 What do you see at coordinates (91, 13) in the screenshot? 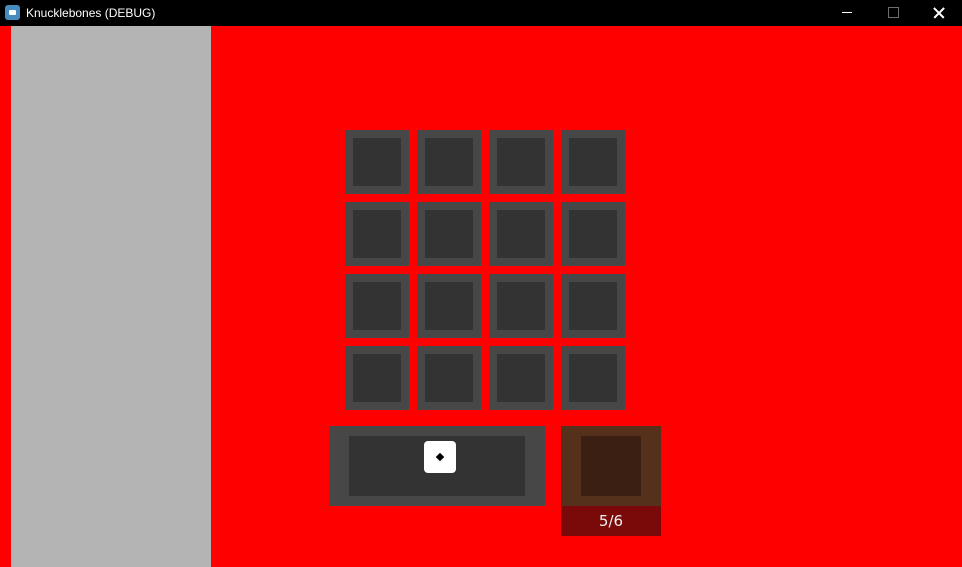
I see `window-title: Knucklebones (DEBUG)` at bounding box center [91, 13].